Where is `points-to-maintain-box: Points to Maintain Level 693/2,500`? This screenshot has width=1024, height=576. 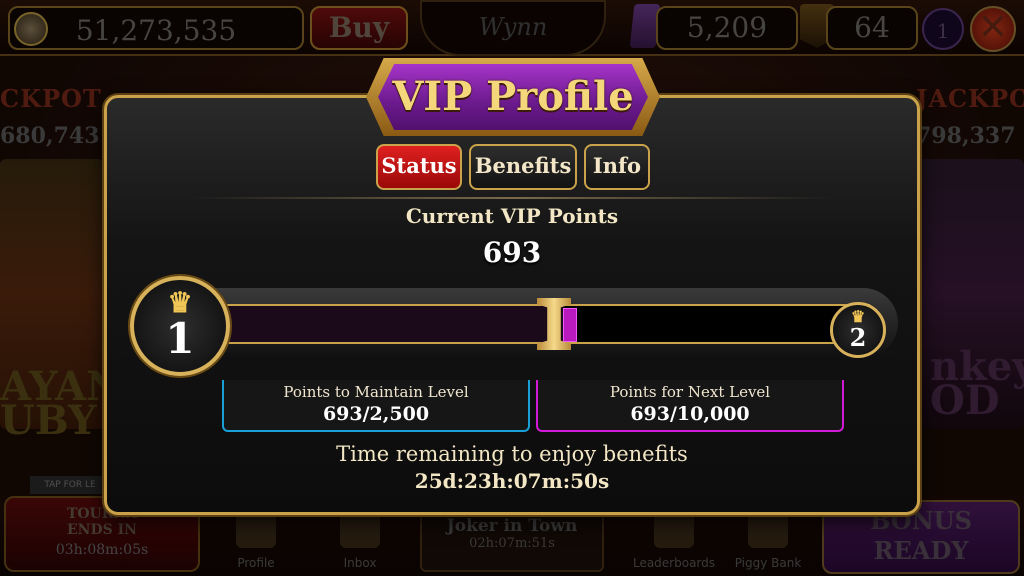 points-to-maintain-box: Points to Maintain Level 693/2,500 is located at coordinates (376, 406).